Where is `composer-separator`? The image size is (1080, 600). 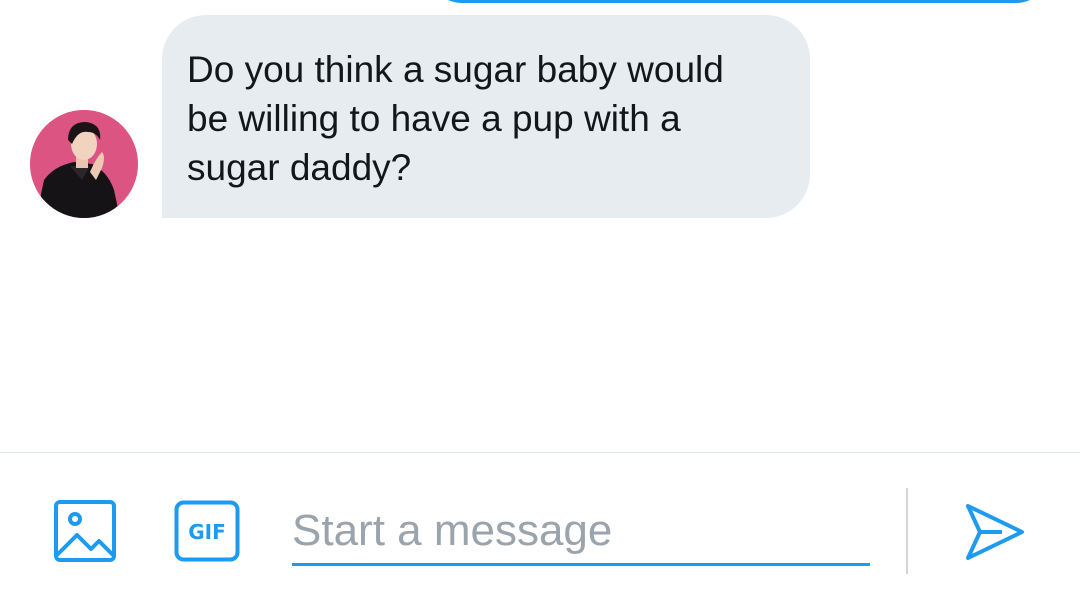
composer-separator is located at coordinates (907, 531).